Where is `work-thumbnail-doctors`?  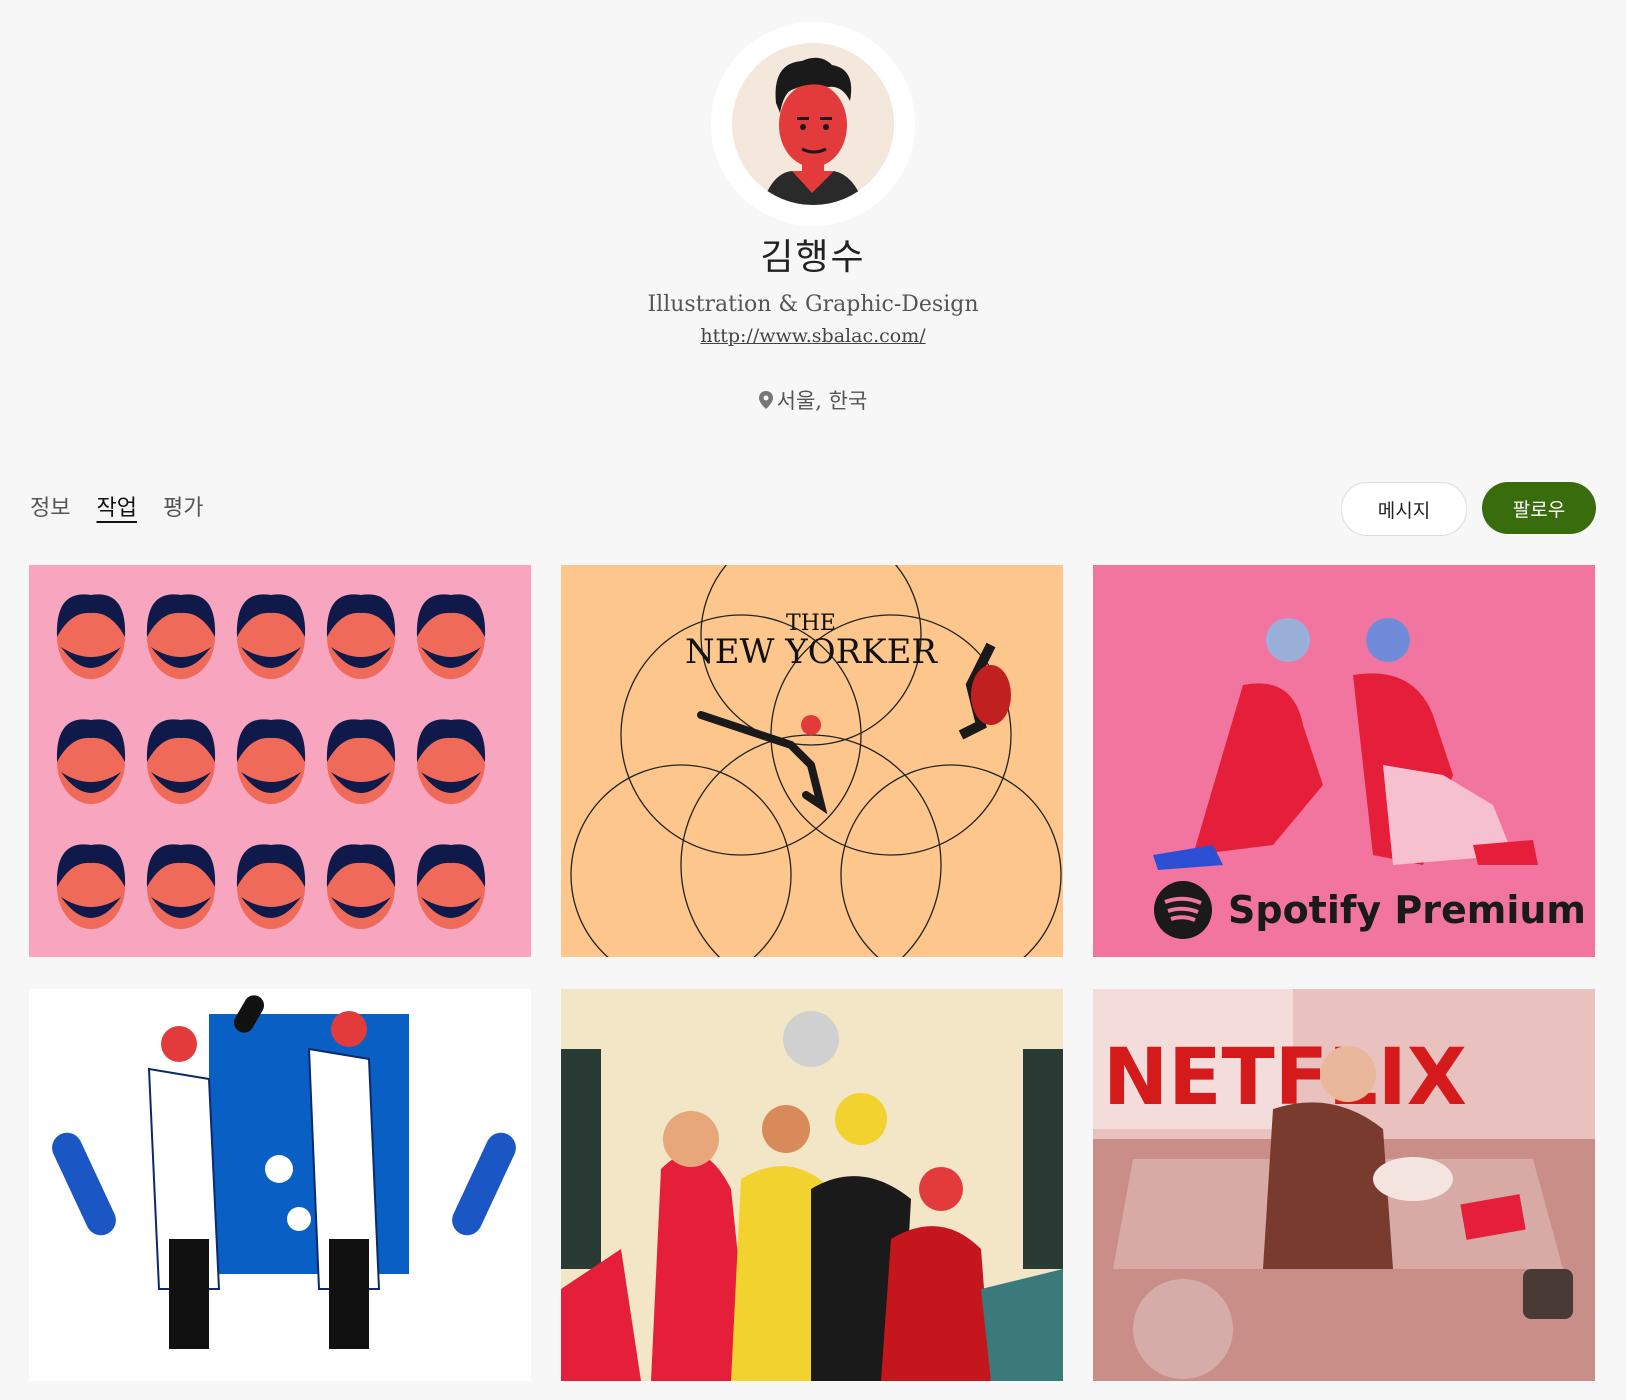 work-thumbnail-doctors is located at coordinates (280, 1185).